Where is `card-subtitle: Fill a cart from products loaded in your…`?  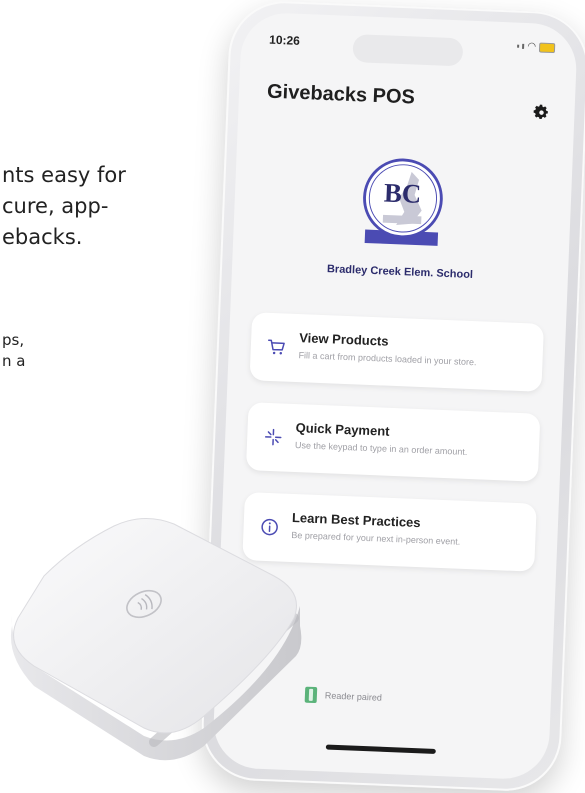 card-subtitle: Fill a cart from products loaded in your… is located at coordinates (387, 358).